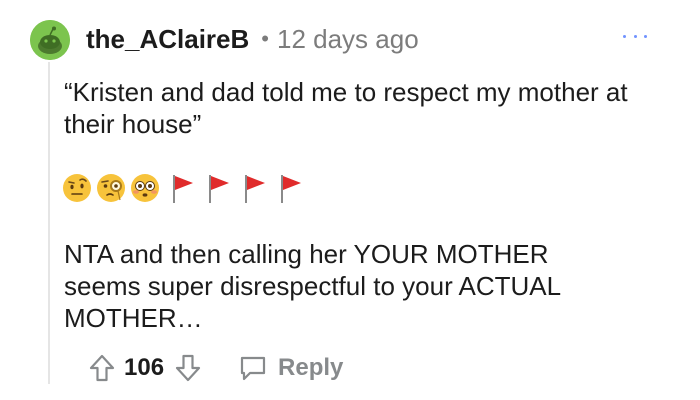  Describe the element at coordinates (348, 39) in the screenshot. I see `comment-timestamp: 12 days ago` at that location.